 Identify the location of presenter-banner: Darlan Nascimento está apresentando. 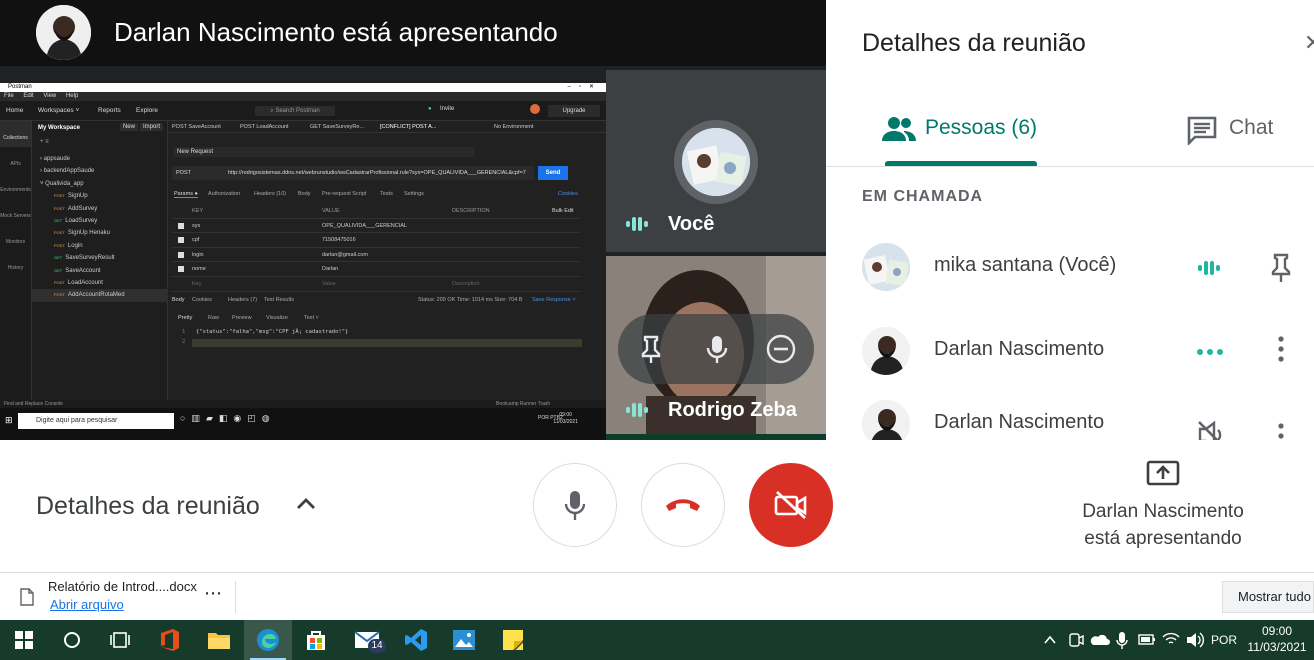
(413, 33).